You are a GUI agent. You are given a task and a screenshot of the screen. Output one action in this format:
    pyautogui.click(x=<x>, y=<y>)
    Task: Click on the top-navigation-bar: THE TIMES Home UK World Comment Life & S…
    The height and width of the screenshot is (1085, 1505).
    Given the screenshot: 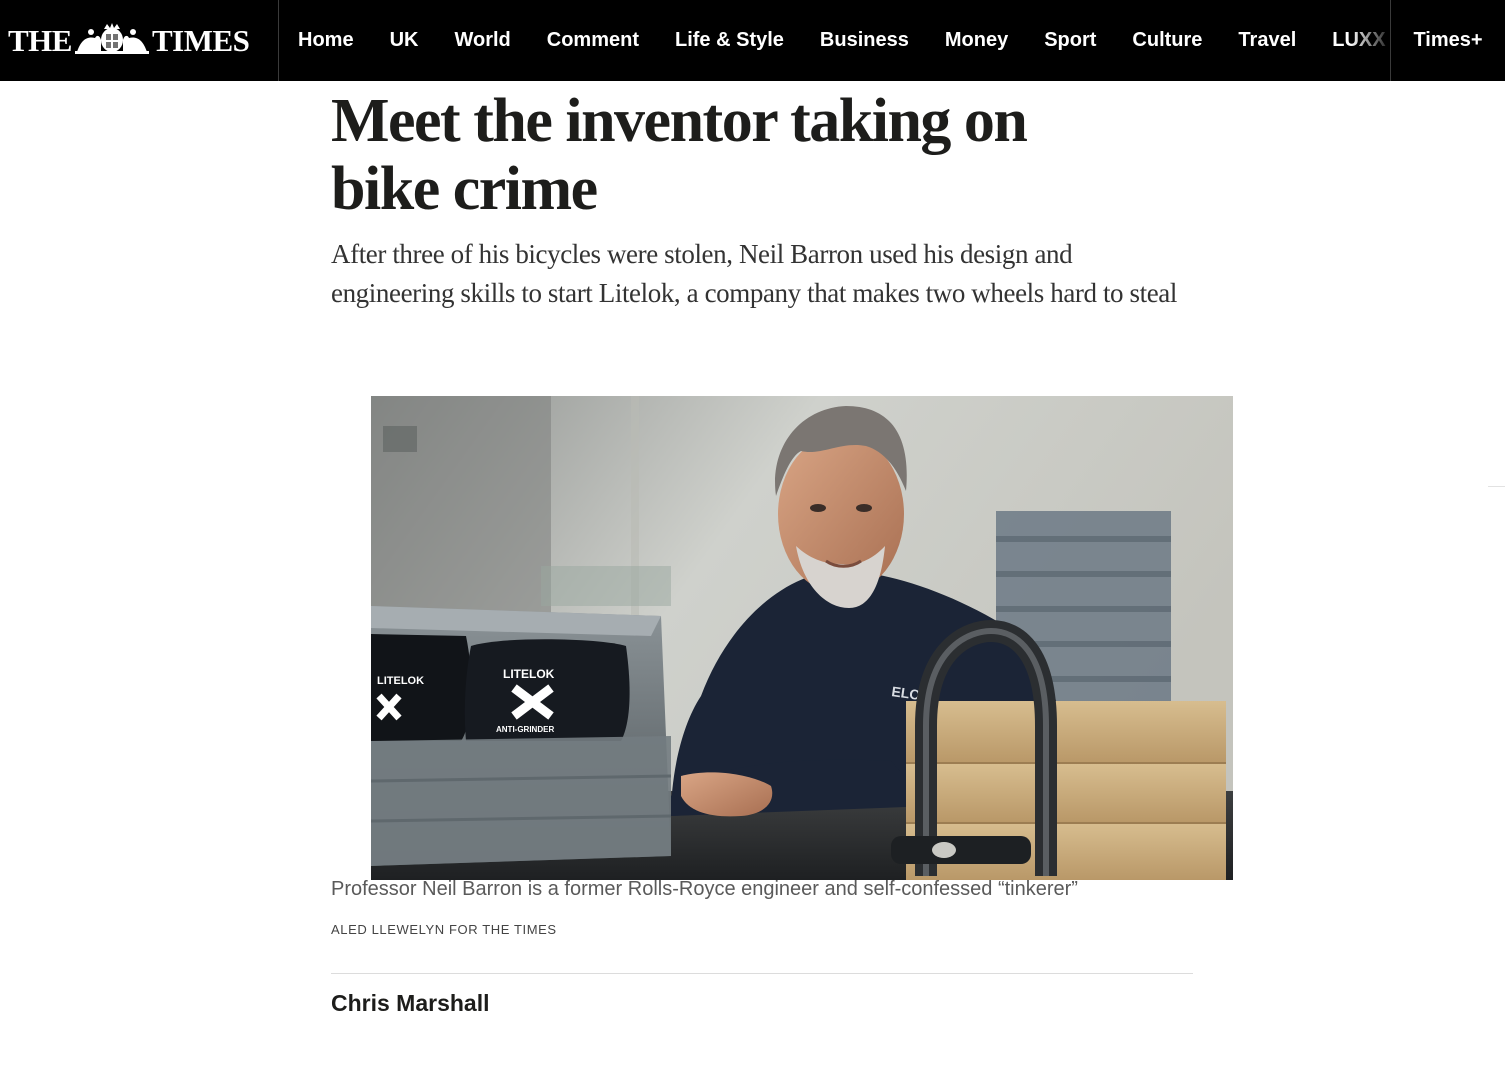 What is the action you would take?
    pyautogui.click(x=752, y=40)
    